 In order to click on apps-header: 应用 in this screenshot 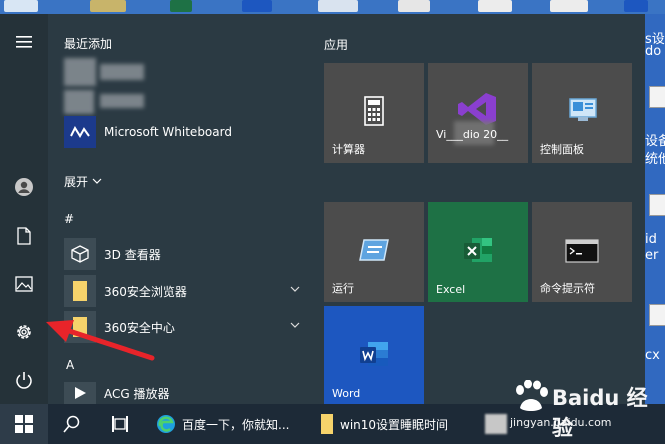, I will do `click(336, 45)`.